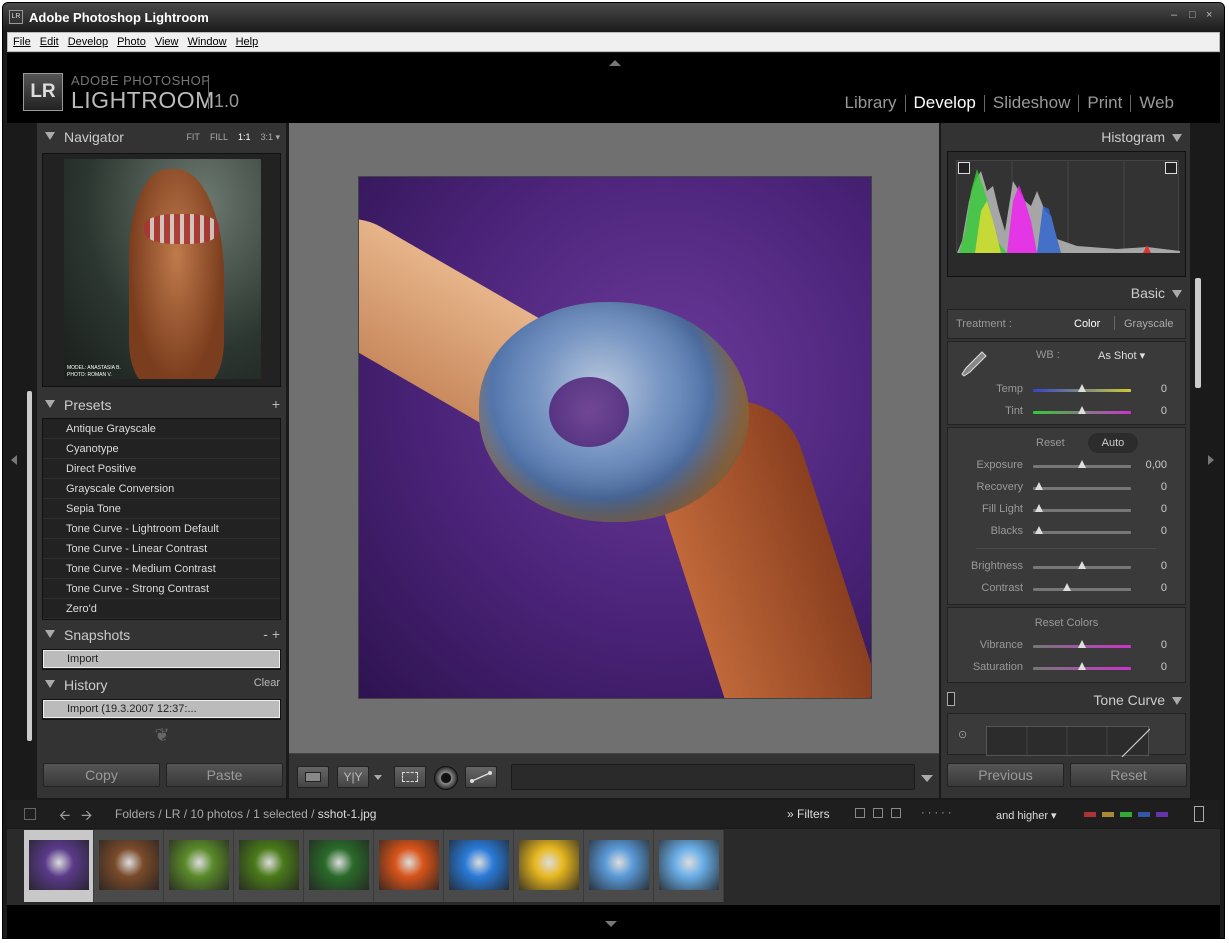 This screenshot has width=1229, height=943. Describe the element at coordinates (611, 924) in the screenshot. I see `collapse-bottom-icon` at that location.